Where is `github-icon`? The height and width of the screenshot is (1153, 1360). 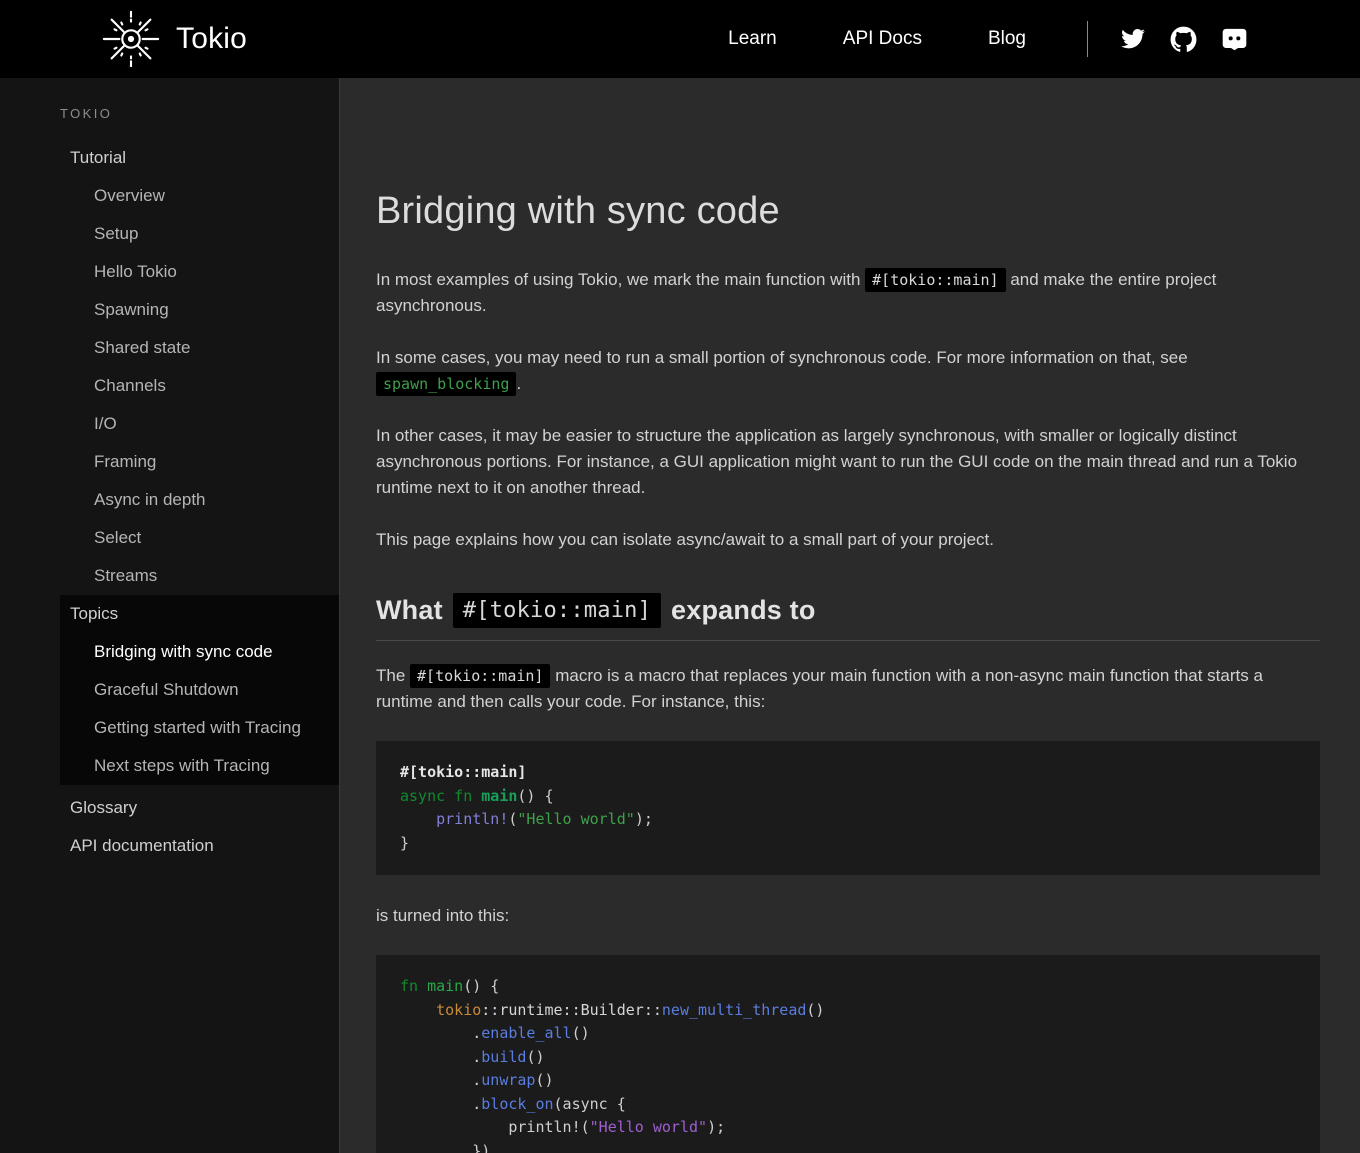
github-icon is located at coordinates (1183, 39).